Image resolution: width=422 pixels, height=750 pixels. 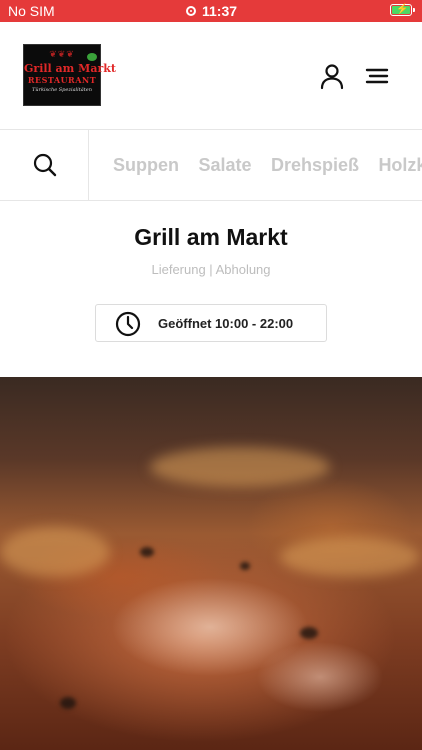 I want to click on account-button, so click(x=332, y=76).